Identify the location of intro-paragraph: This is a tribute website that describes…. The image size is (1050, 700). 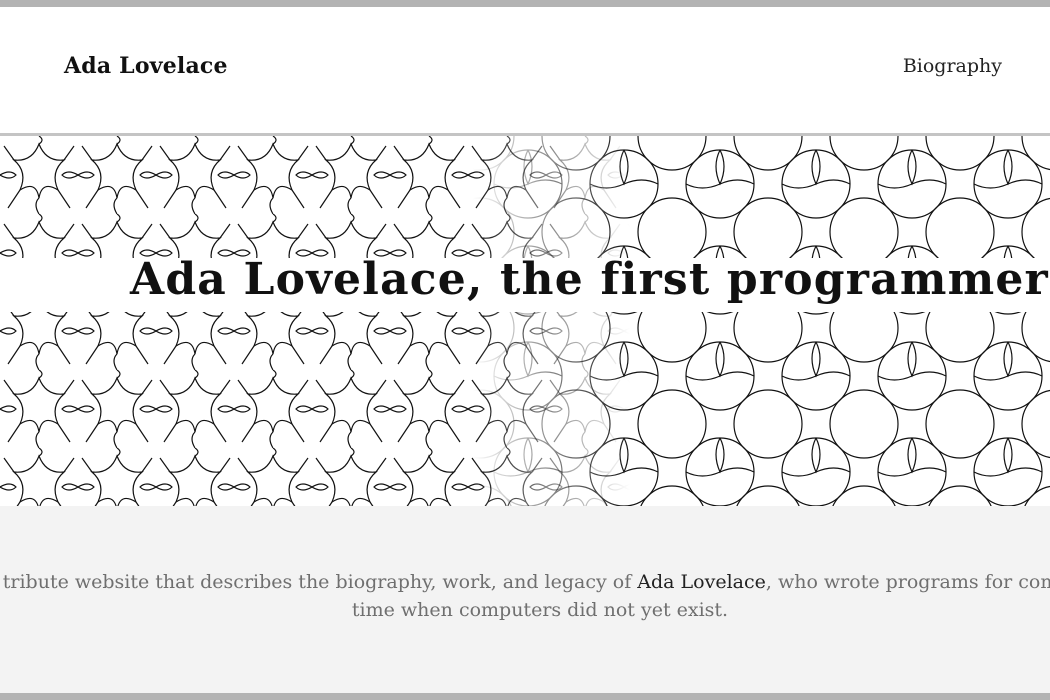
(525, 596).